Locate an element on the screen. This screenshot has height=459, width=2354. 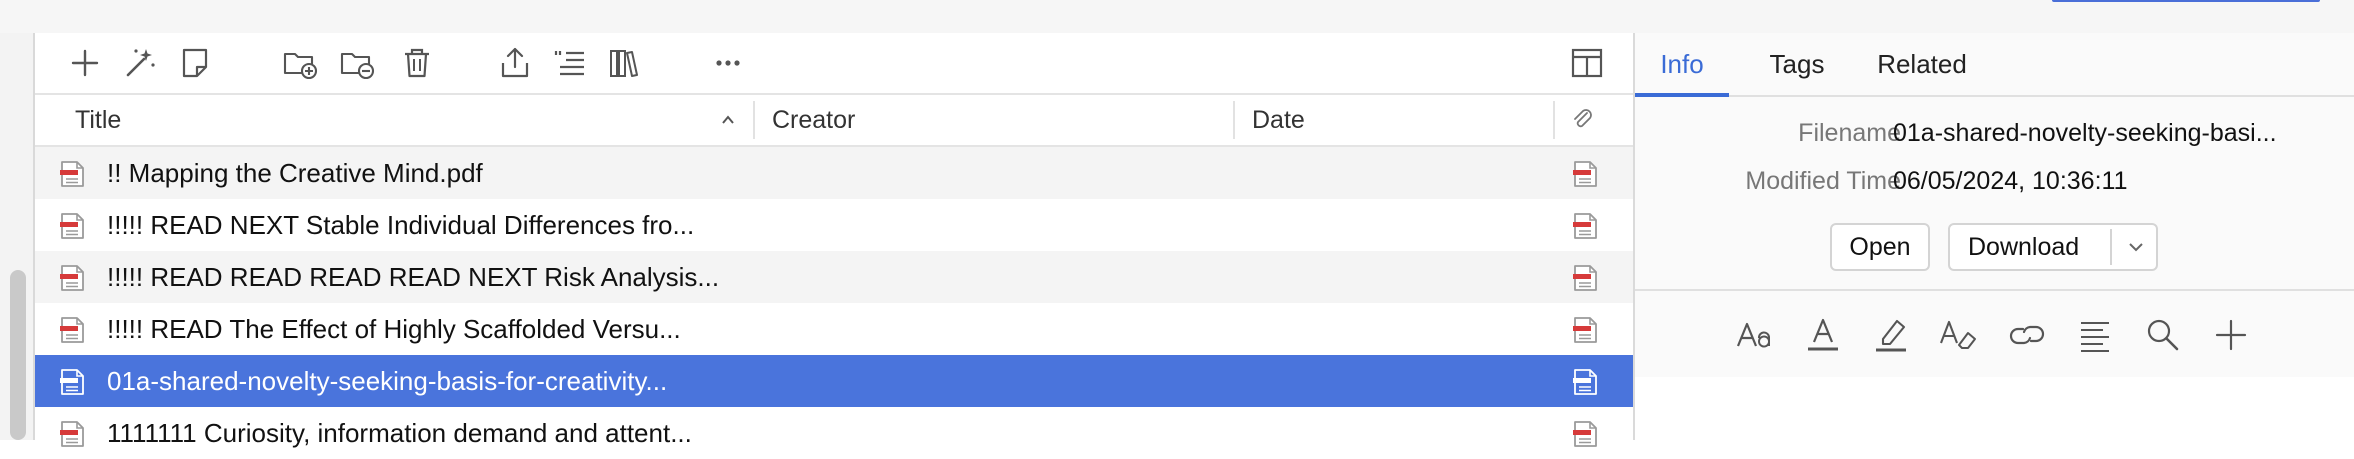
row-title: !! Mapping the Creative Mind.pdf is located at coordinates (295, 172).